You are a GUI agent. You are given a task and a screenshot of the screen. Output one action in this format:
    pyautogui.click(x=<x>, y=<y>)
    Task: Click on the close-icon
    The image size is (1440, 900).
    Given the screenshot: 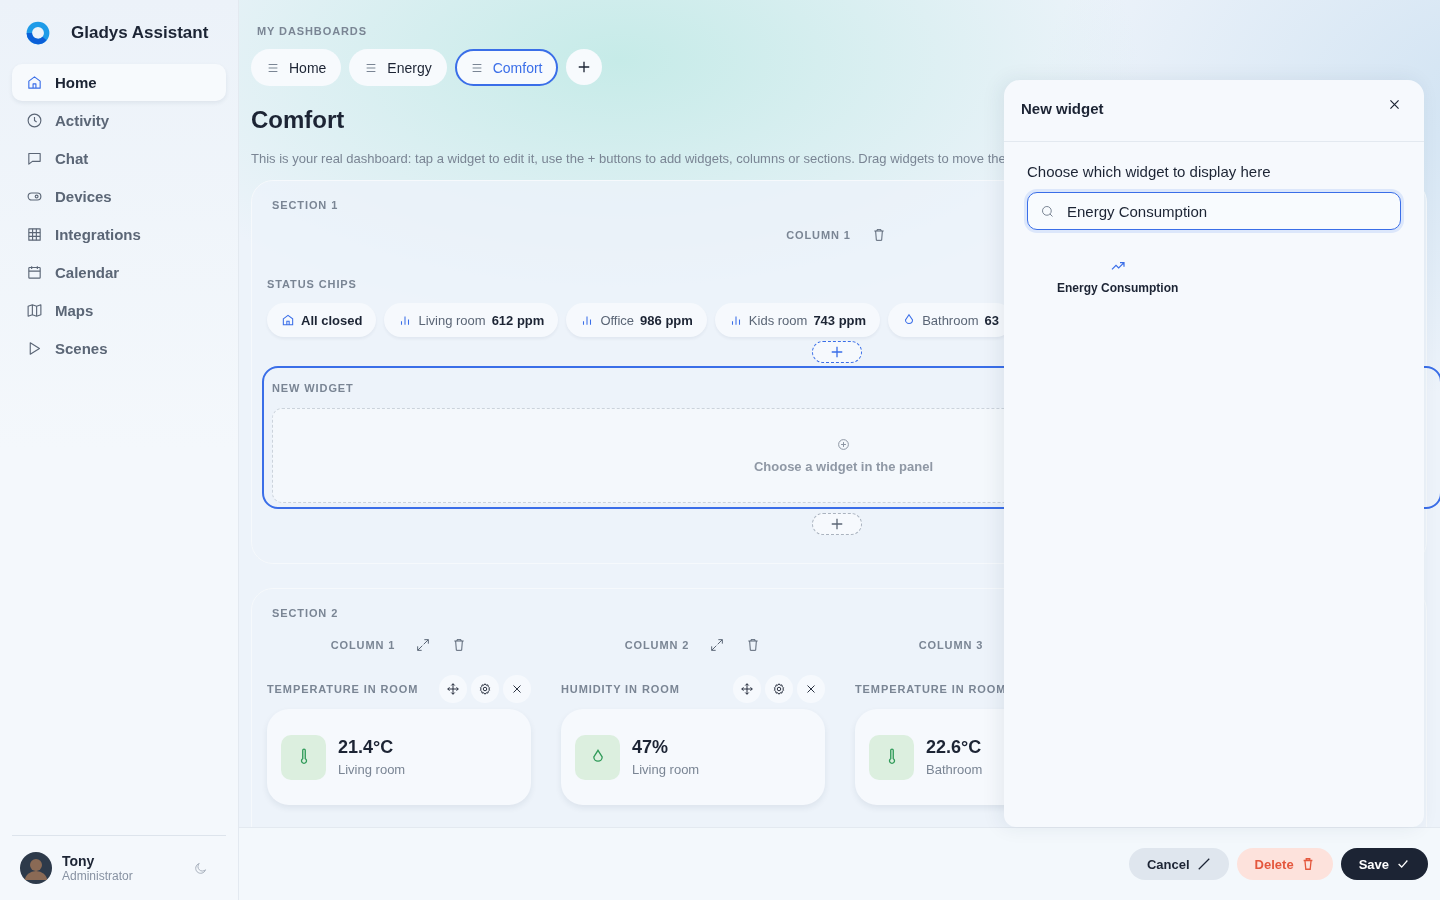 What is the action you would take?
    pyautogui.click(x=1394, y=104)
    